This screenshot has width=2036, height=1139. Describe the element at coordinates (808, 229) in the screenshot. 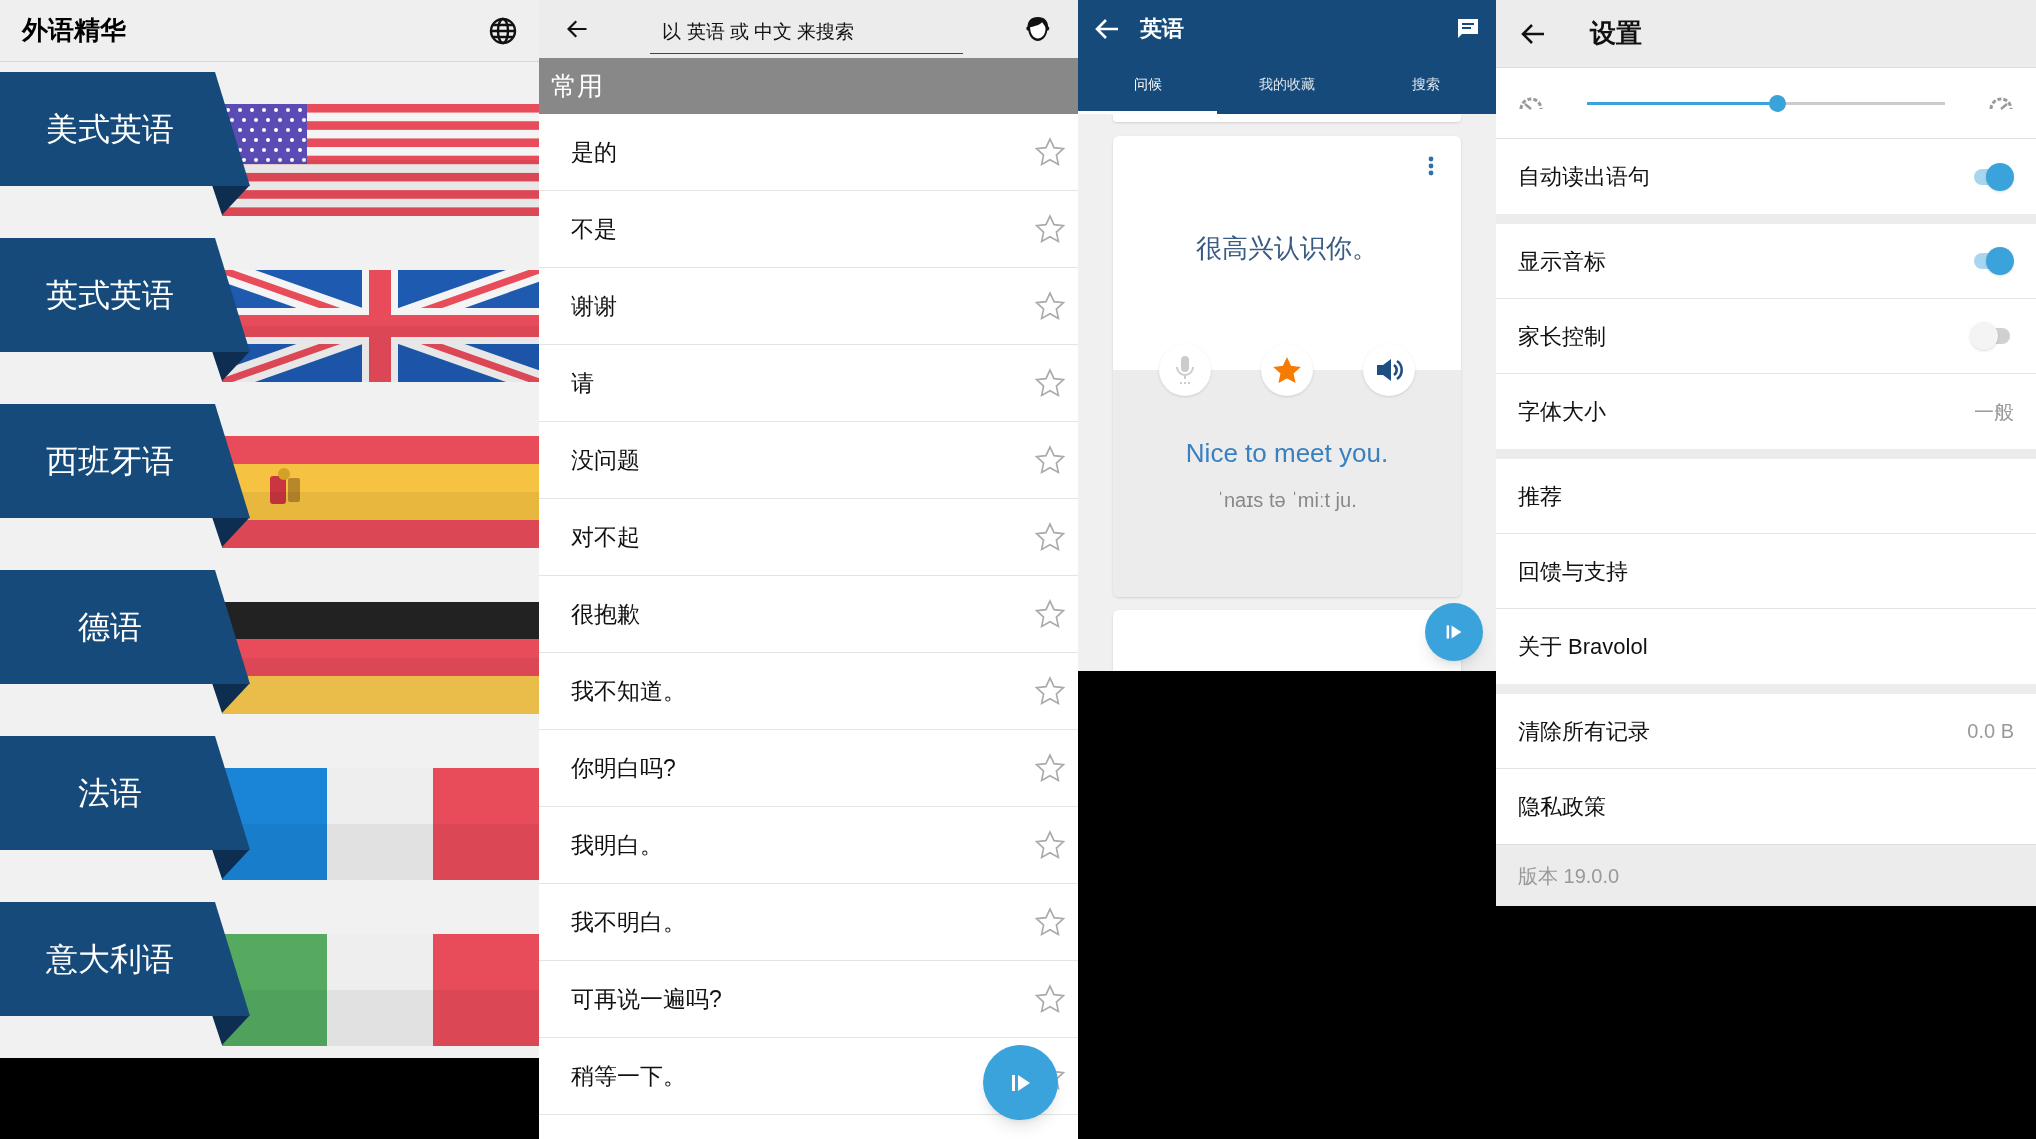

I see `phrase-row: 不是` at that location.